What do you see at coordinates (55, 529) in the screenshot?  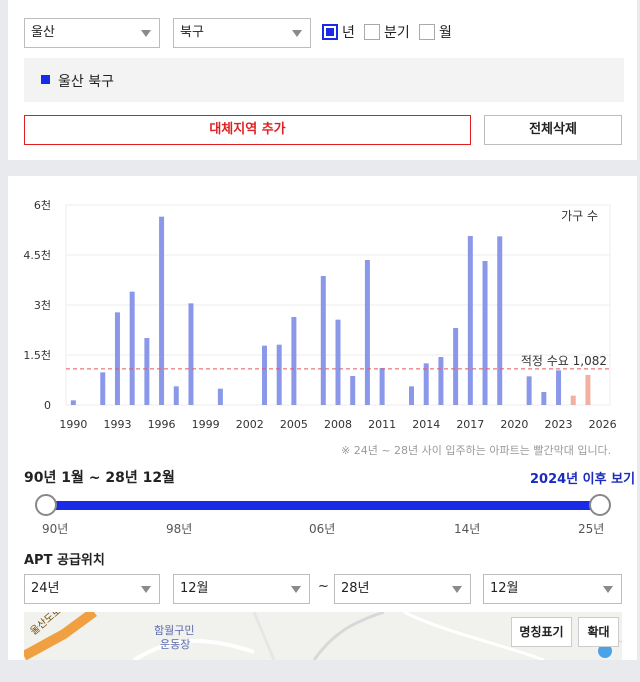 I see `range-tick: 90년` at bounding box center [55, 529].